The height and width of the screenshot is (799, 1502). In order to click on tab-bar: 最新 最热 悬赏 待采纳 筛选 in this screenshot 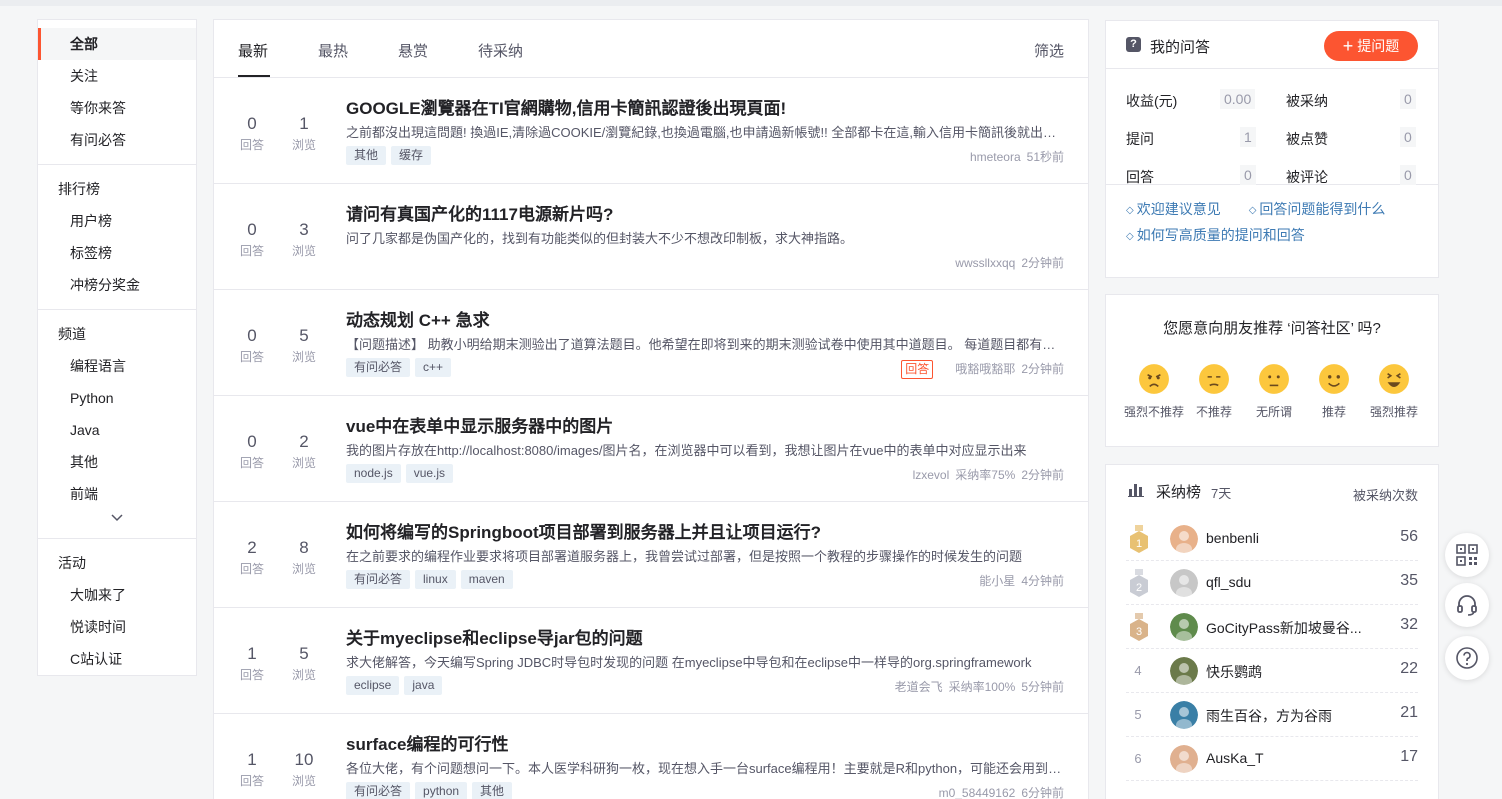, I will do `click(651, 49)`.